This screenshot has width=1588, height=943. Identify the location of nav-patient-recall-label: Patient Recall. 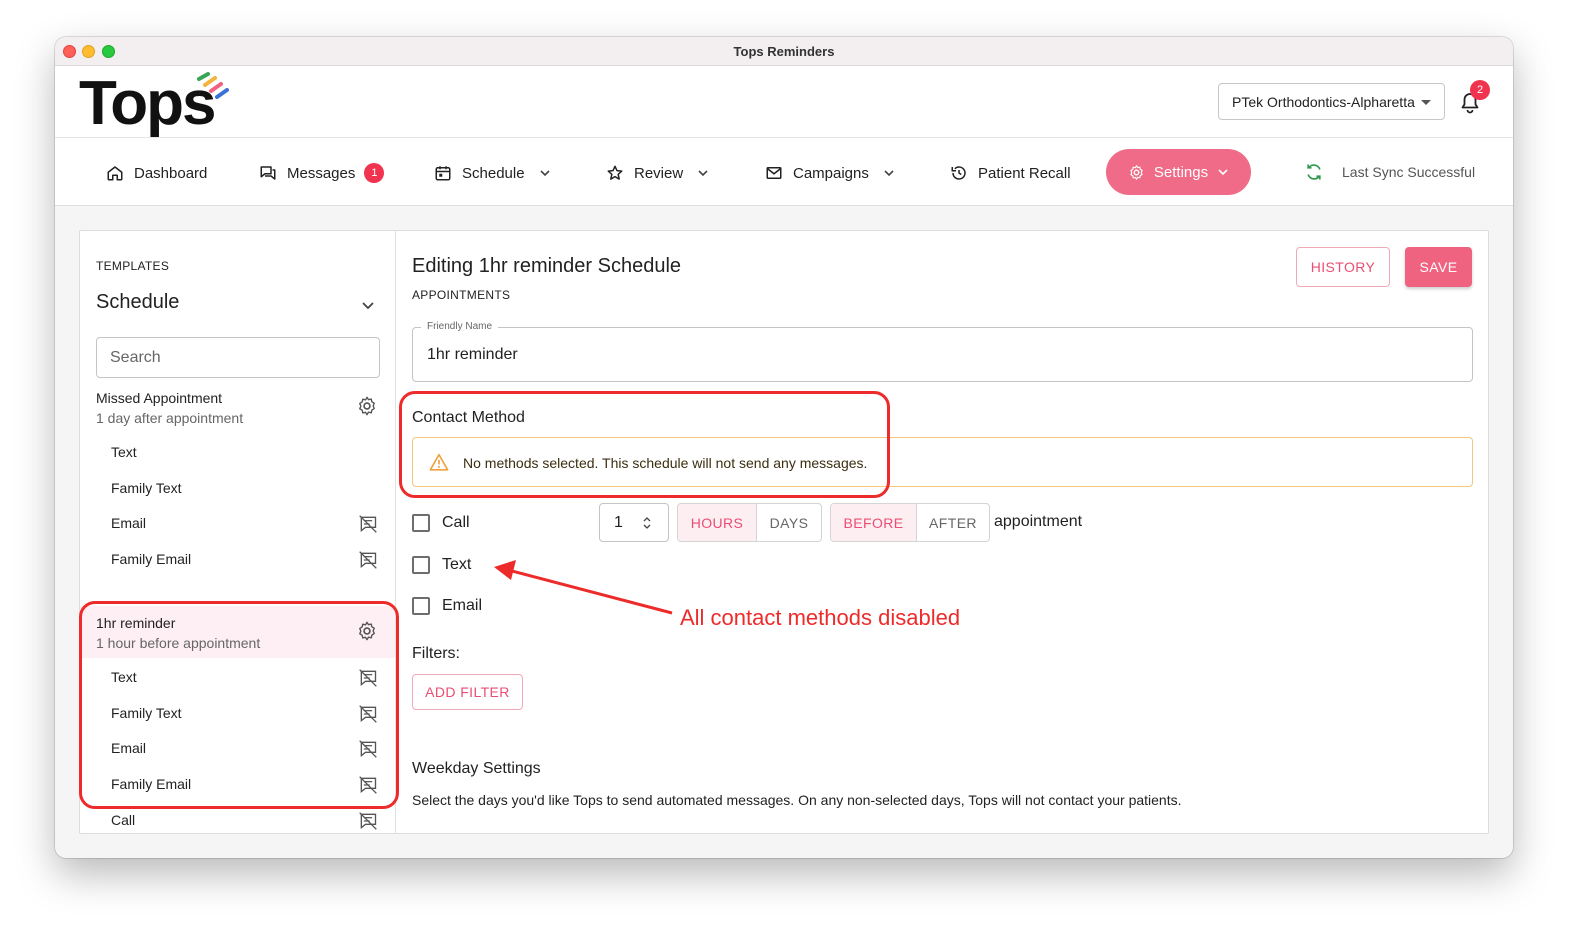
(1024, 173).